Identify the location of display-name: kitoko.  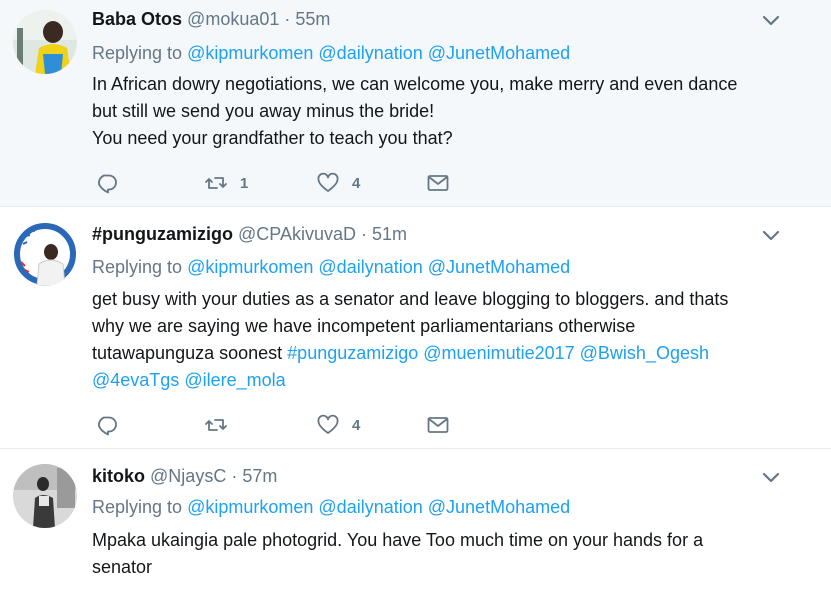
(118, 476).